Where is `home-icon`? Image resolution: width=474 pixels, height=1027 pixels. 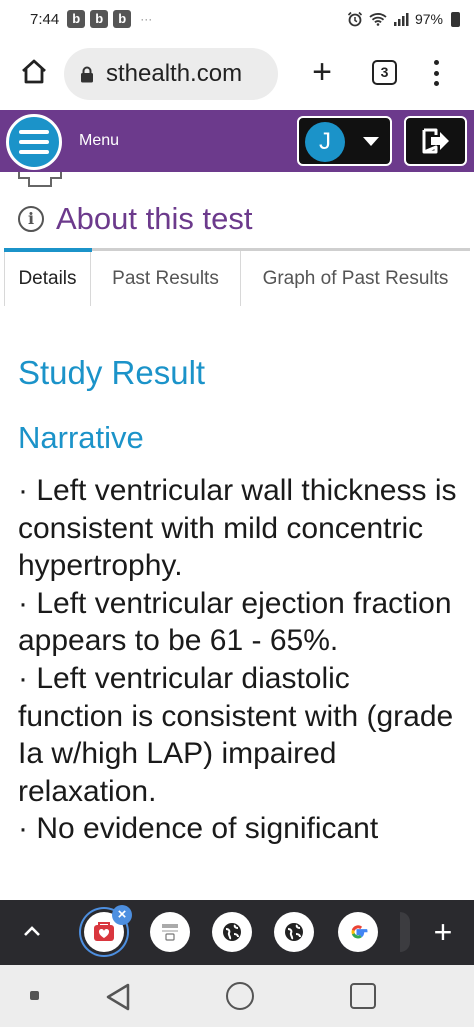
home-icon is located at coordinates (34, 71).